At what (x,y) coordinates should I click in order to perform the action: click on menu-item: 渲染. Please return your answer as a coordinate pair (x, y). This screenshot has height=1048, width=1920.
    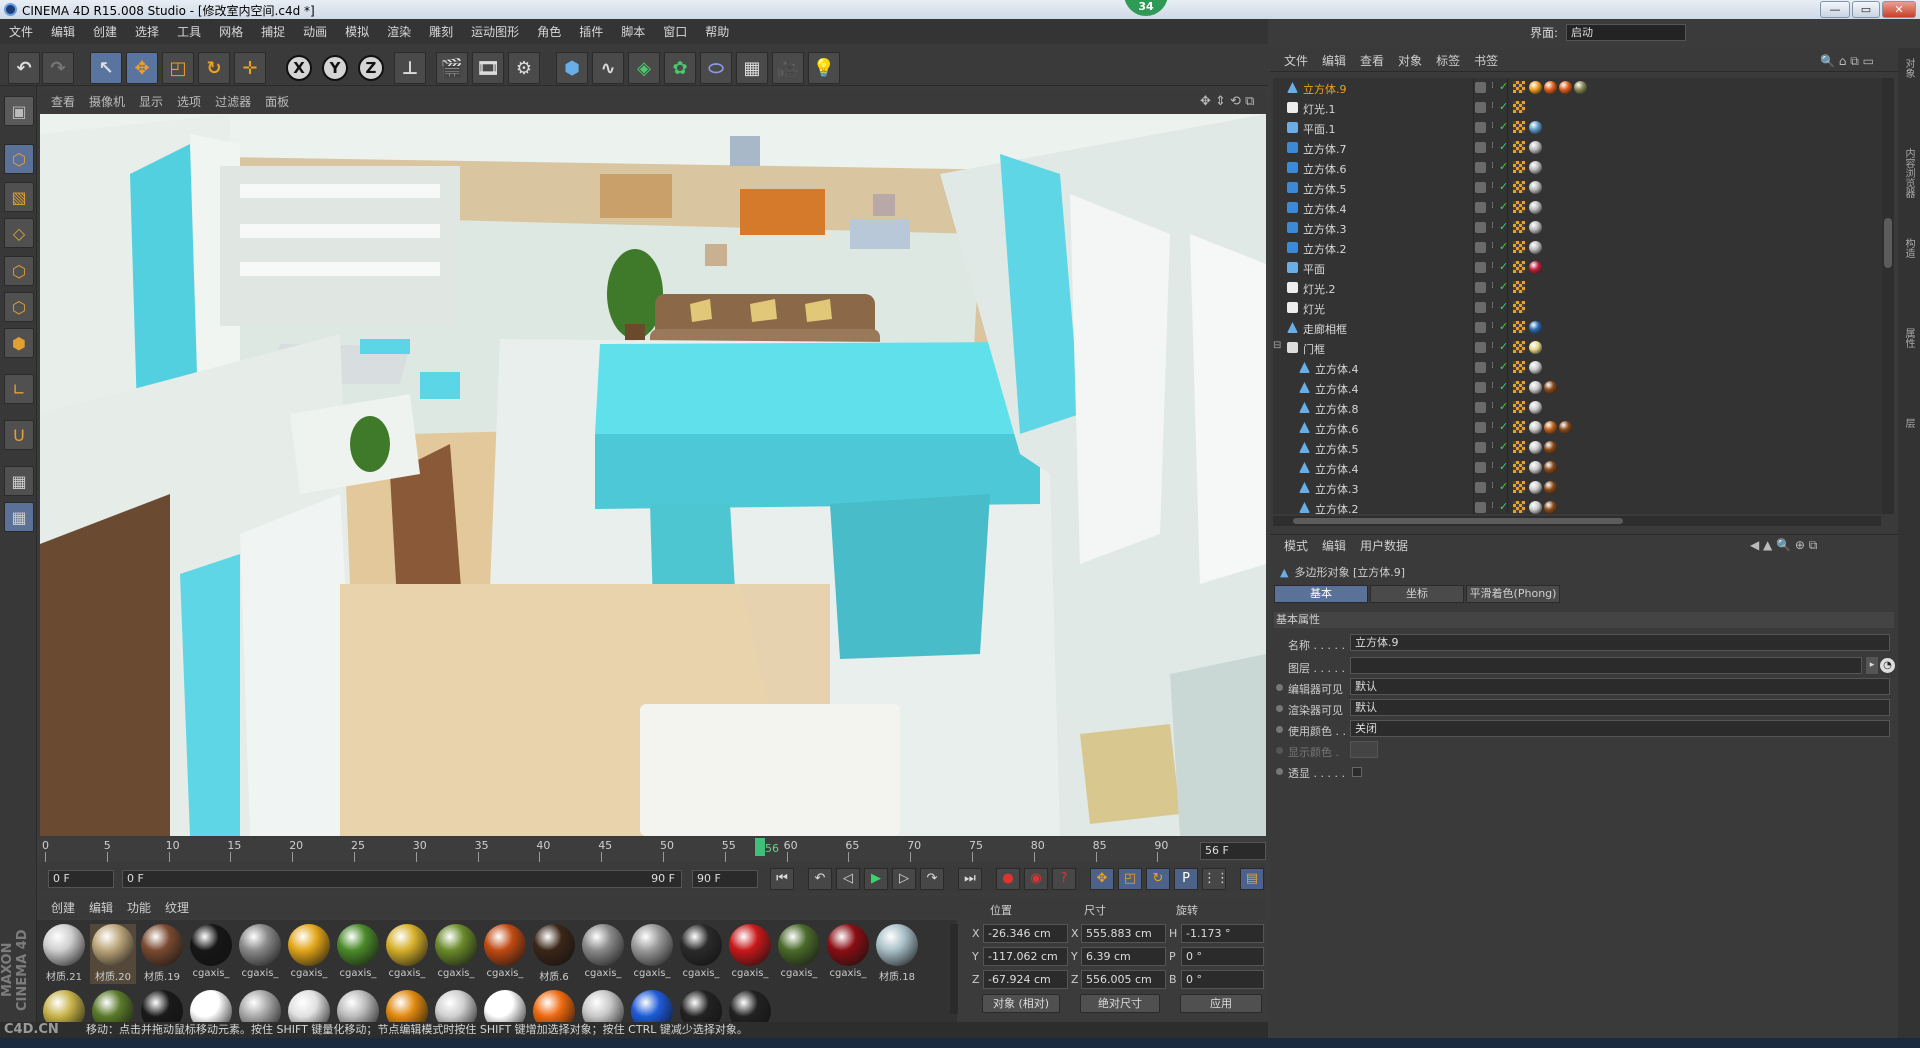
    Looking at the image, I should click on (399, 31).